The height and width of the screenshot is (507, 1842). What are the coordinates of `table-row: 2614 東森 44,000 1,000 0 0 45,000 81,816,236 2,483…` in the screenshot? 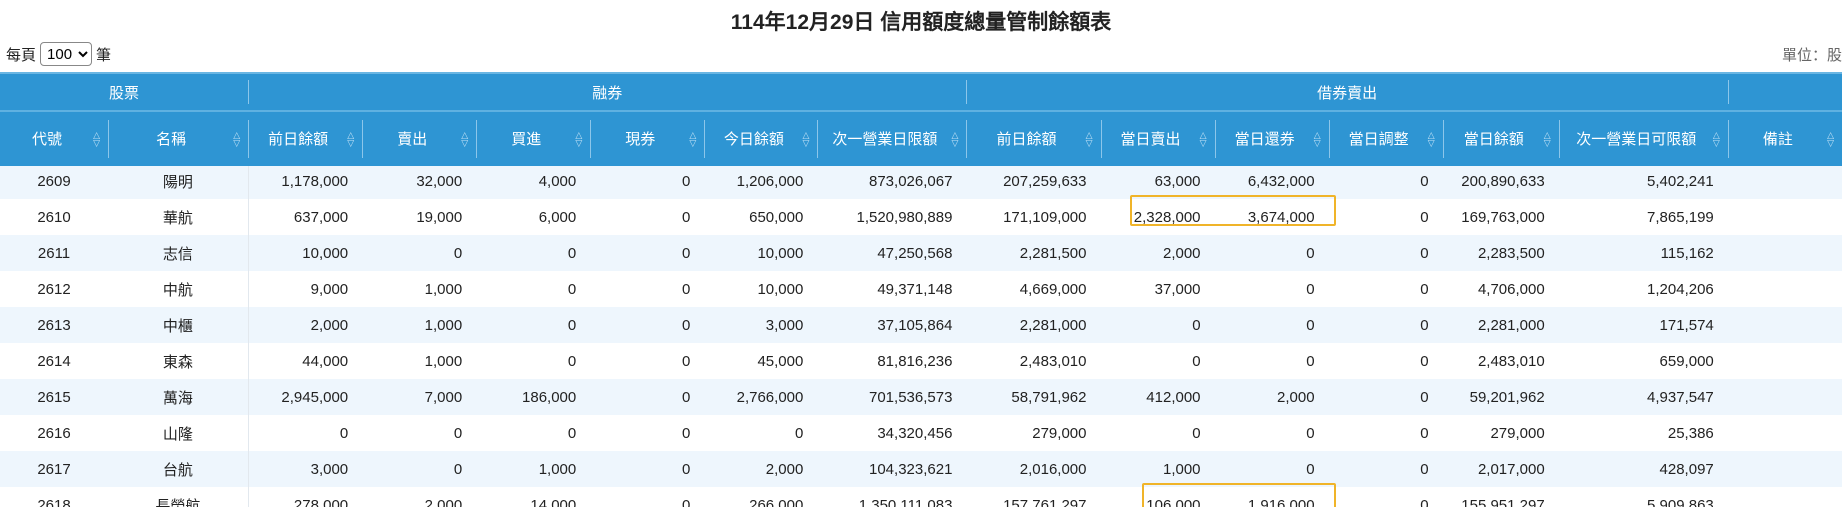 It's located at (921, 361).